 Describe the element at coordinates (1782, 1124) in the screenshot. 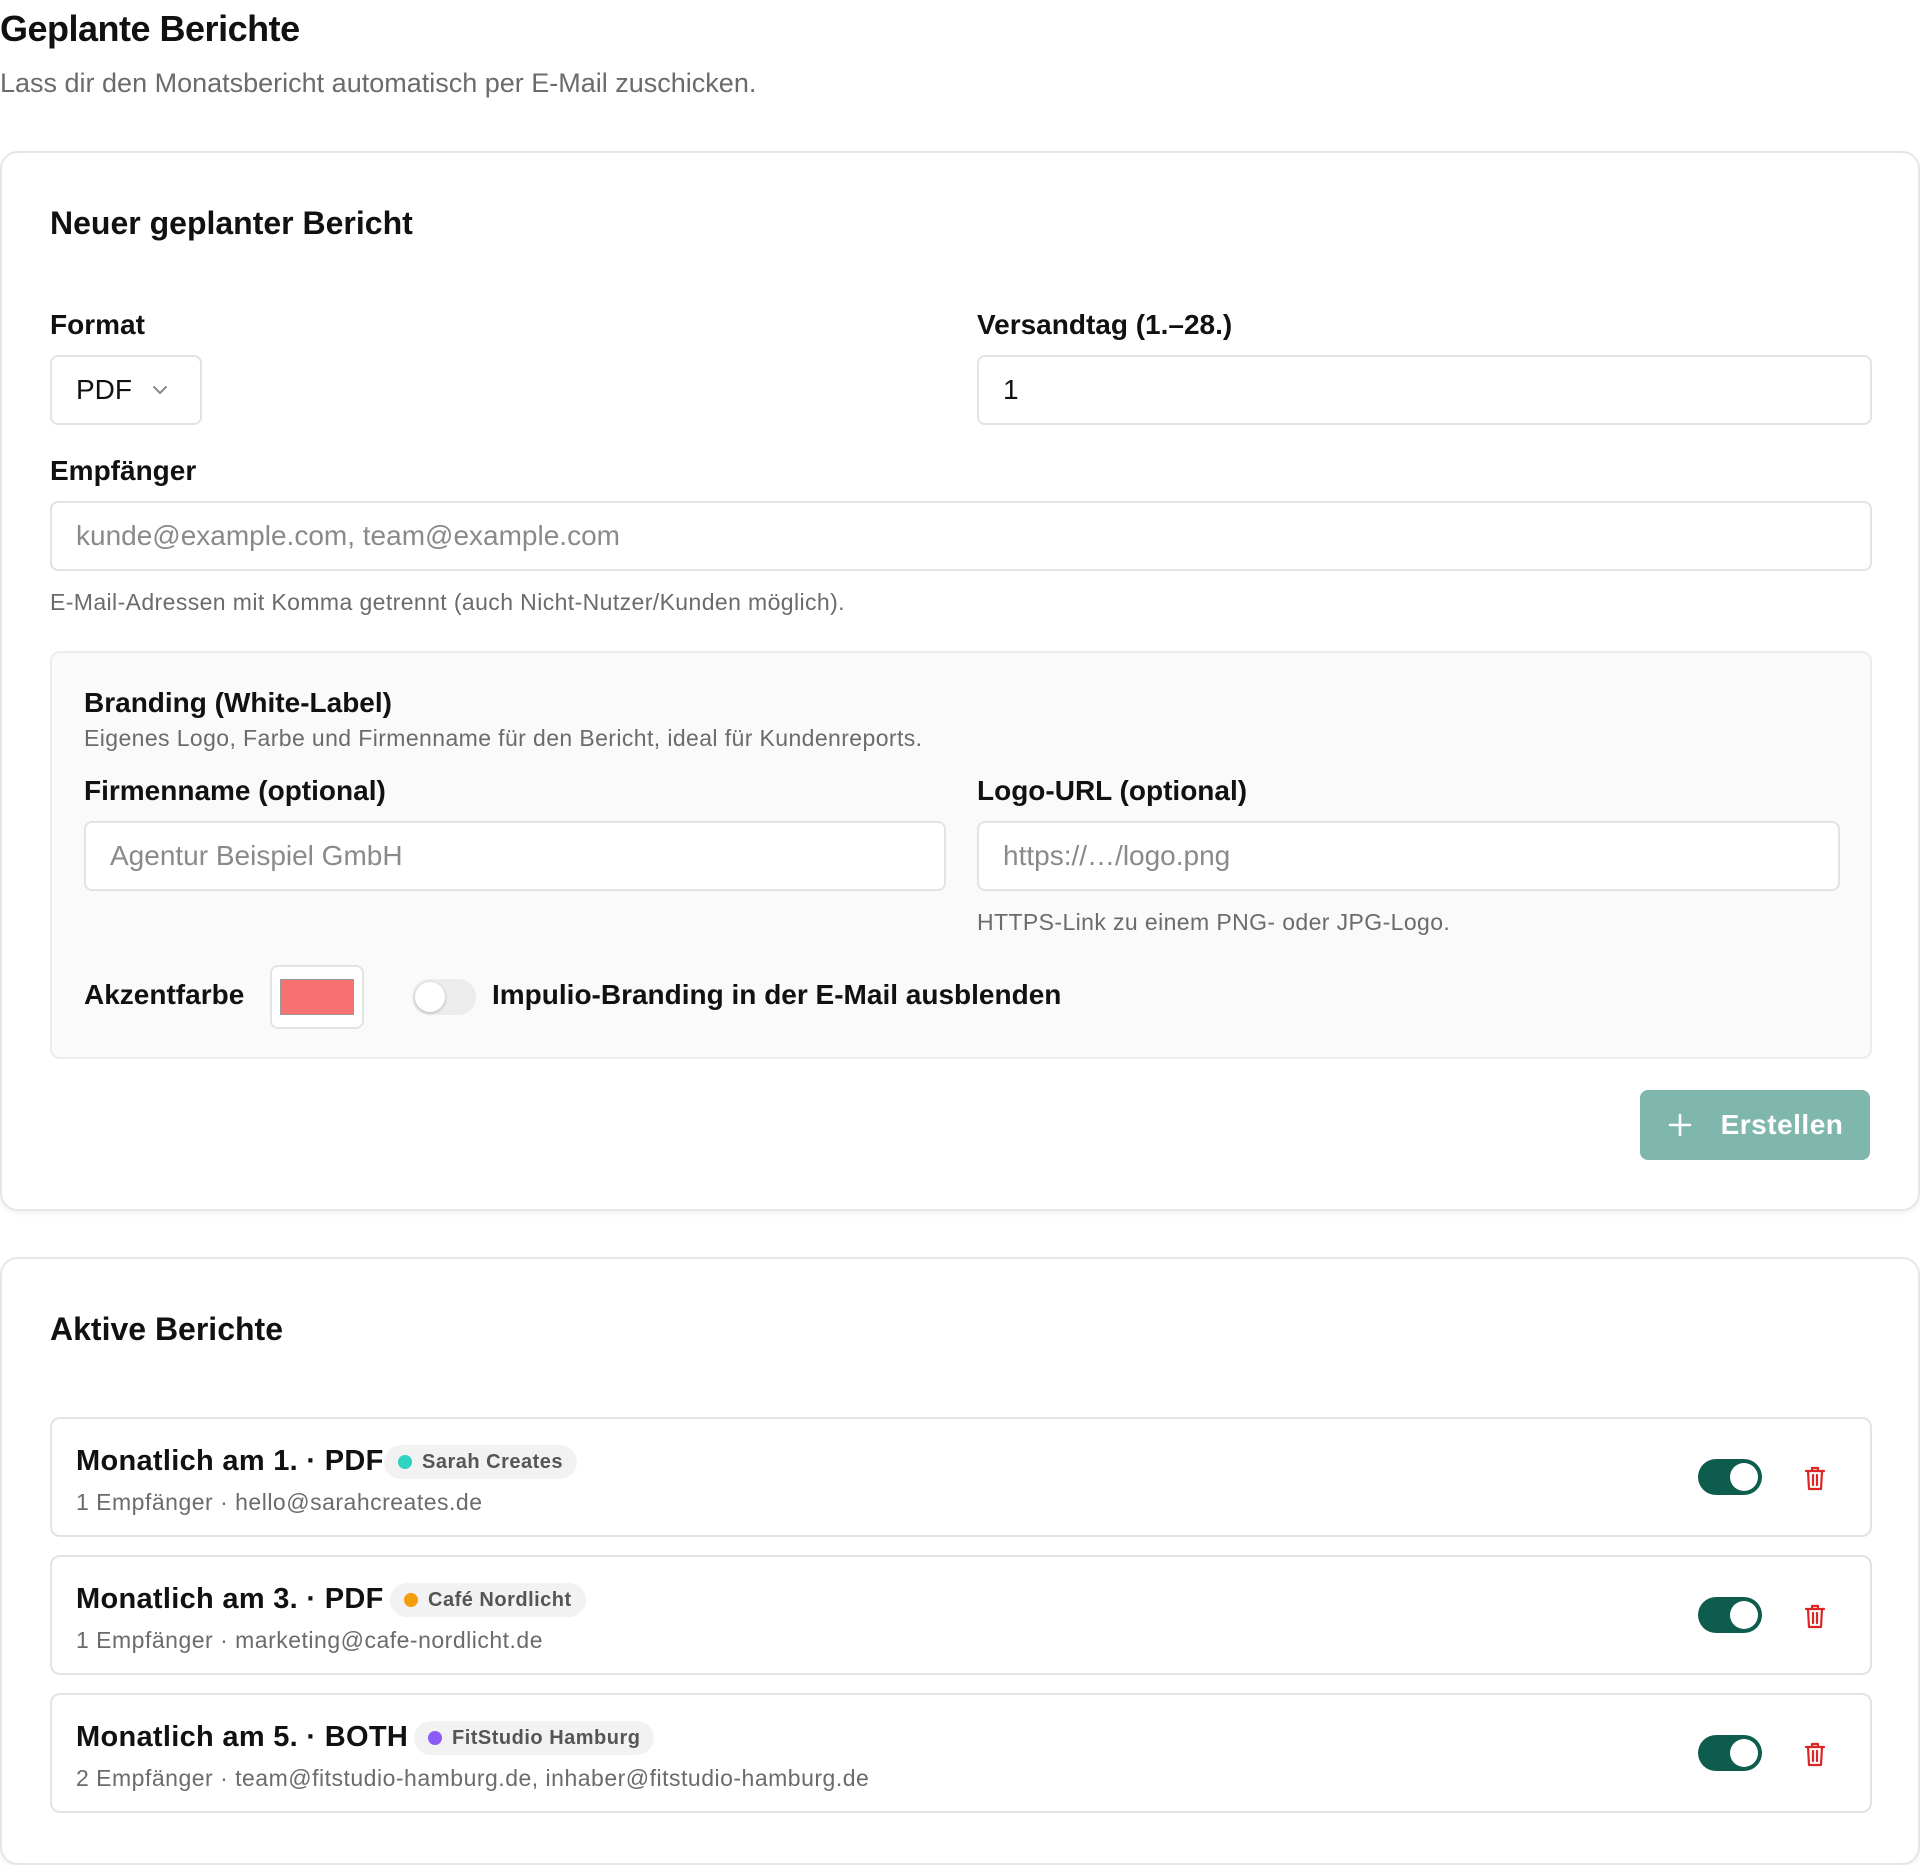

I see `create-button-label: Erstellen` at that location.